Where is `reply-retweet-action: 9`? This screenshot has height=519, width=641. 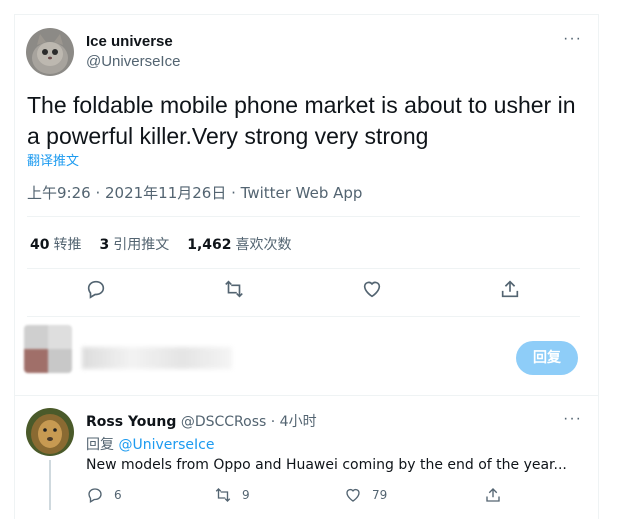 reply-retweet-action: 9 is located at coordinates (232, 495).